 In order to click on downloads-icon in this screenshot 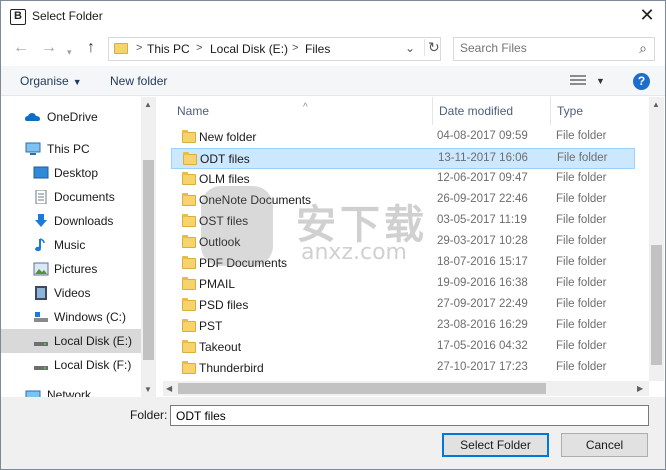, I will do `click(41, 220)`.